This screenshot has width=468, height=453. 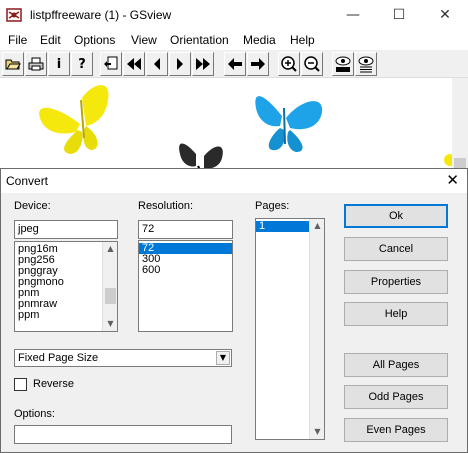 What do you see at coordinates (185, 270) in the screenshot?
I see `resolution-list-item: 600` at bounding box center [185, 270].